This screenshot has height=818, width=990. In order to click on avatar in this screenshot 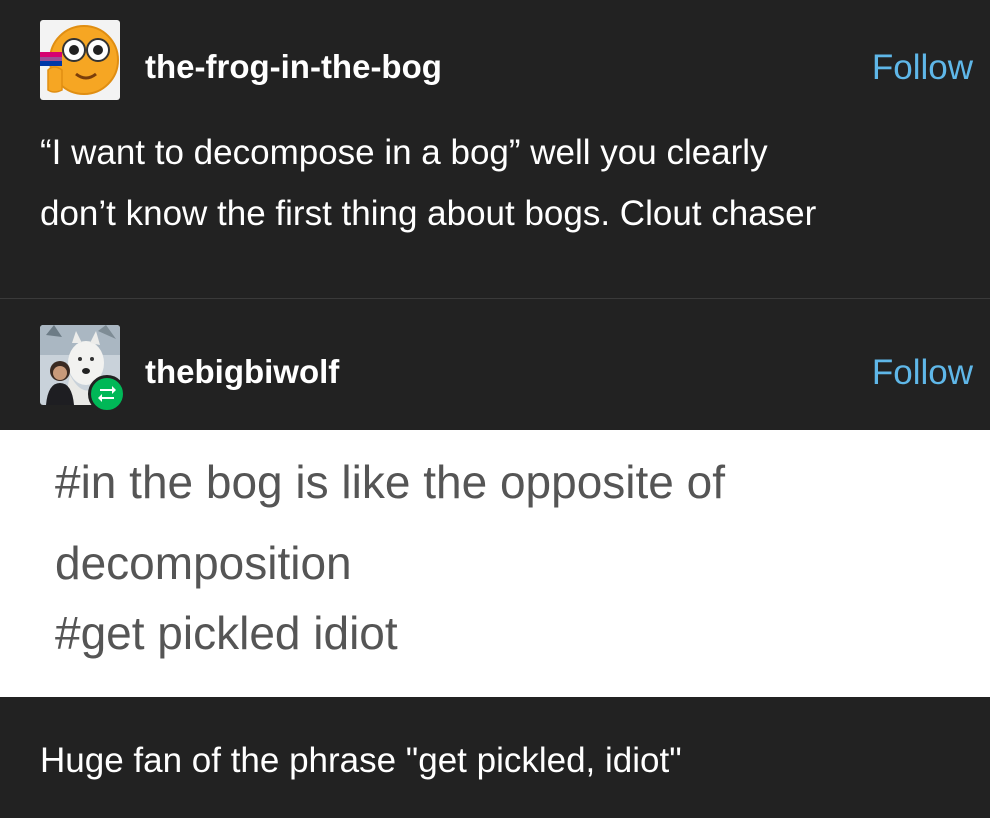, I will do `click(80, 60)`.